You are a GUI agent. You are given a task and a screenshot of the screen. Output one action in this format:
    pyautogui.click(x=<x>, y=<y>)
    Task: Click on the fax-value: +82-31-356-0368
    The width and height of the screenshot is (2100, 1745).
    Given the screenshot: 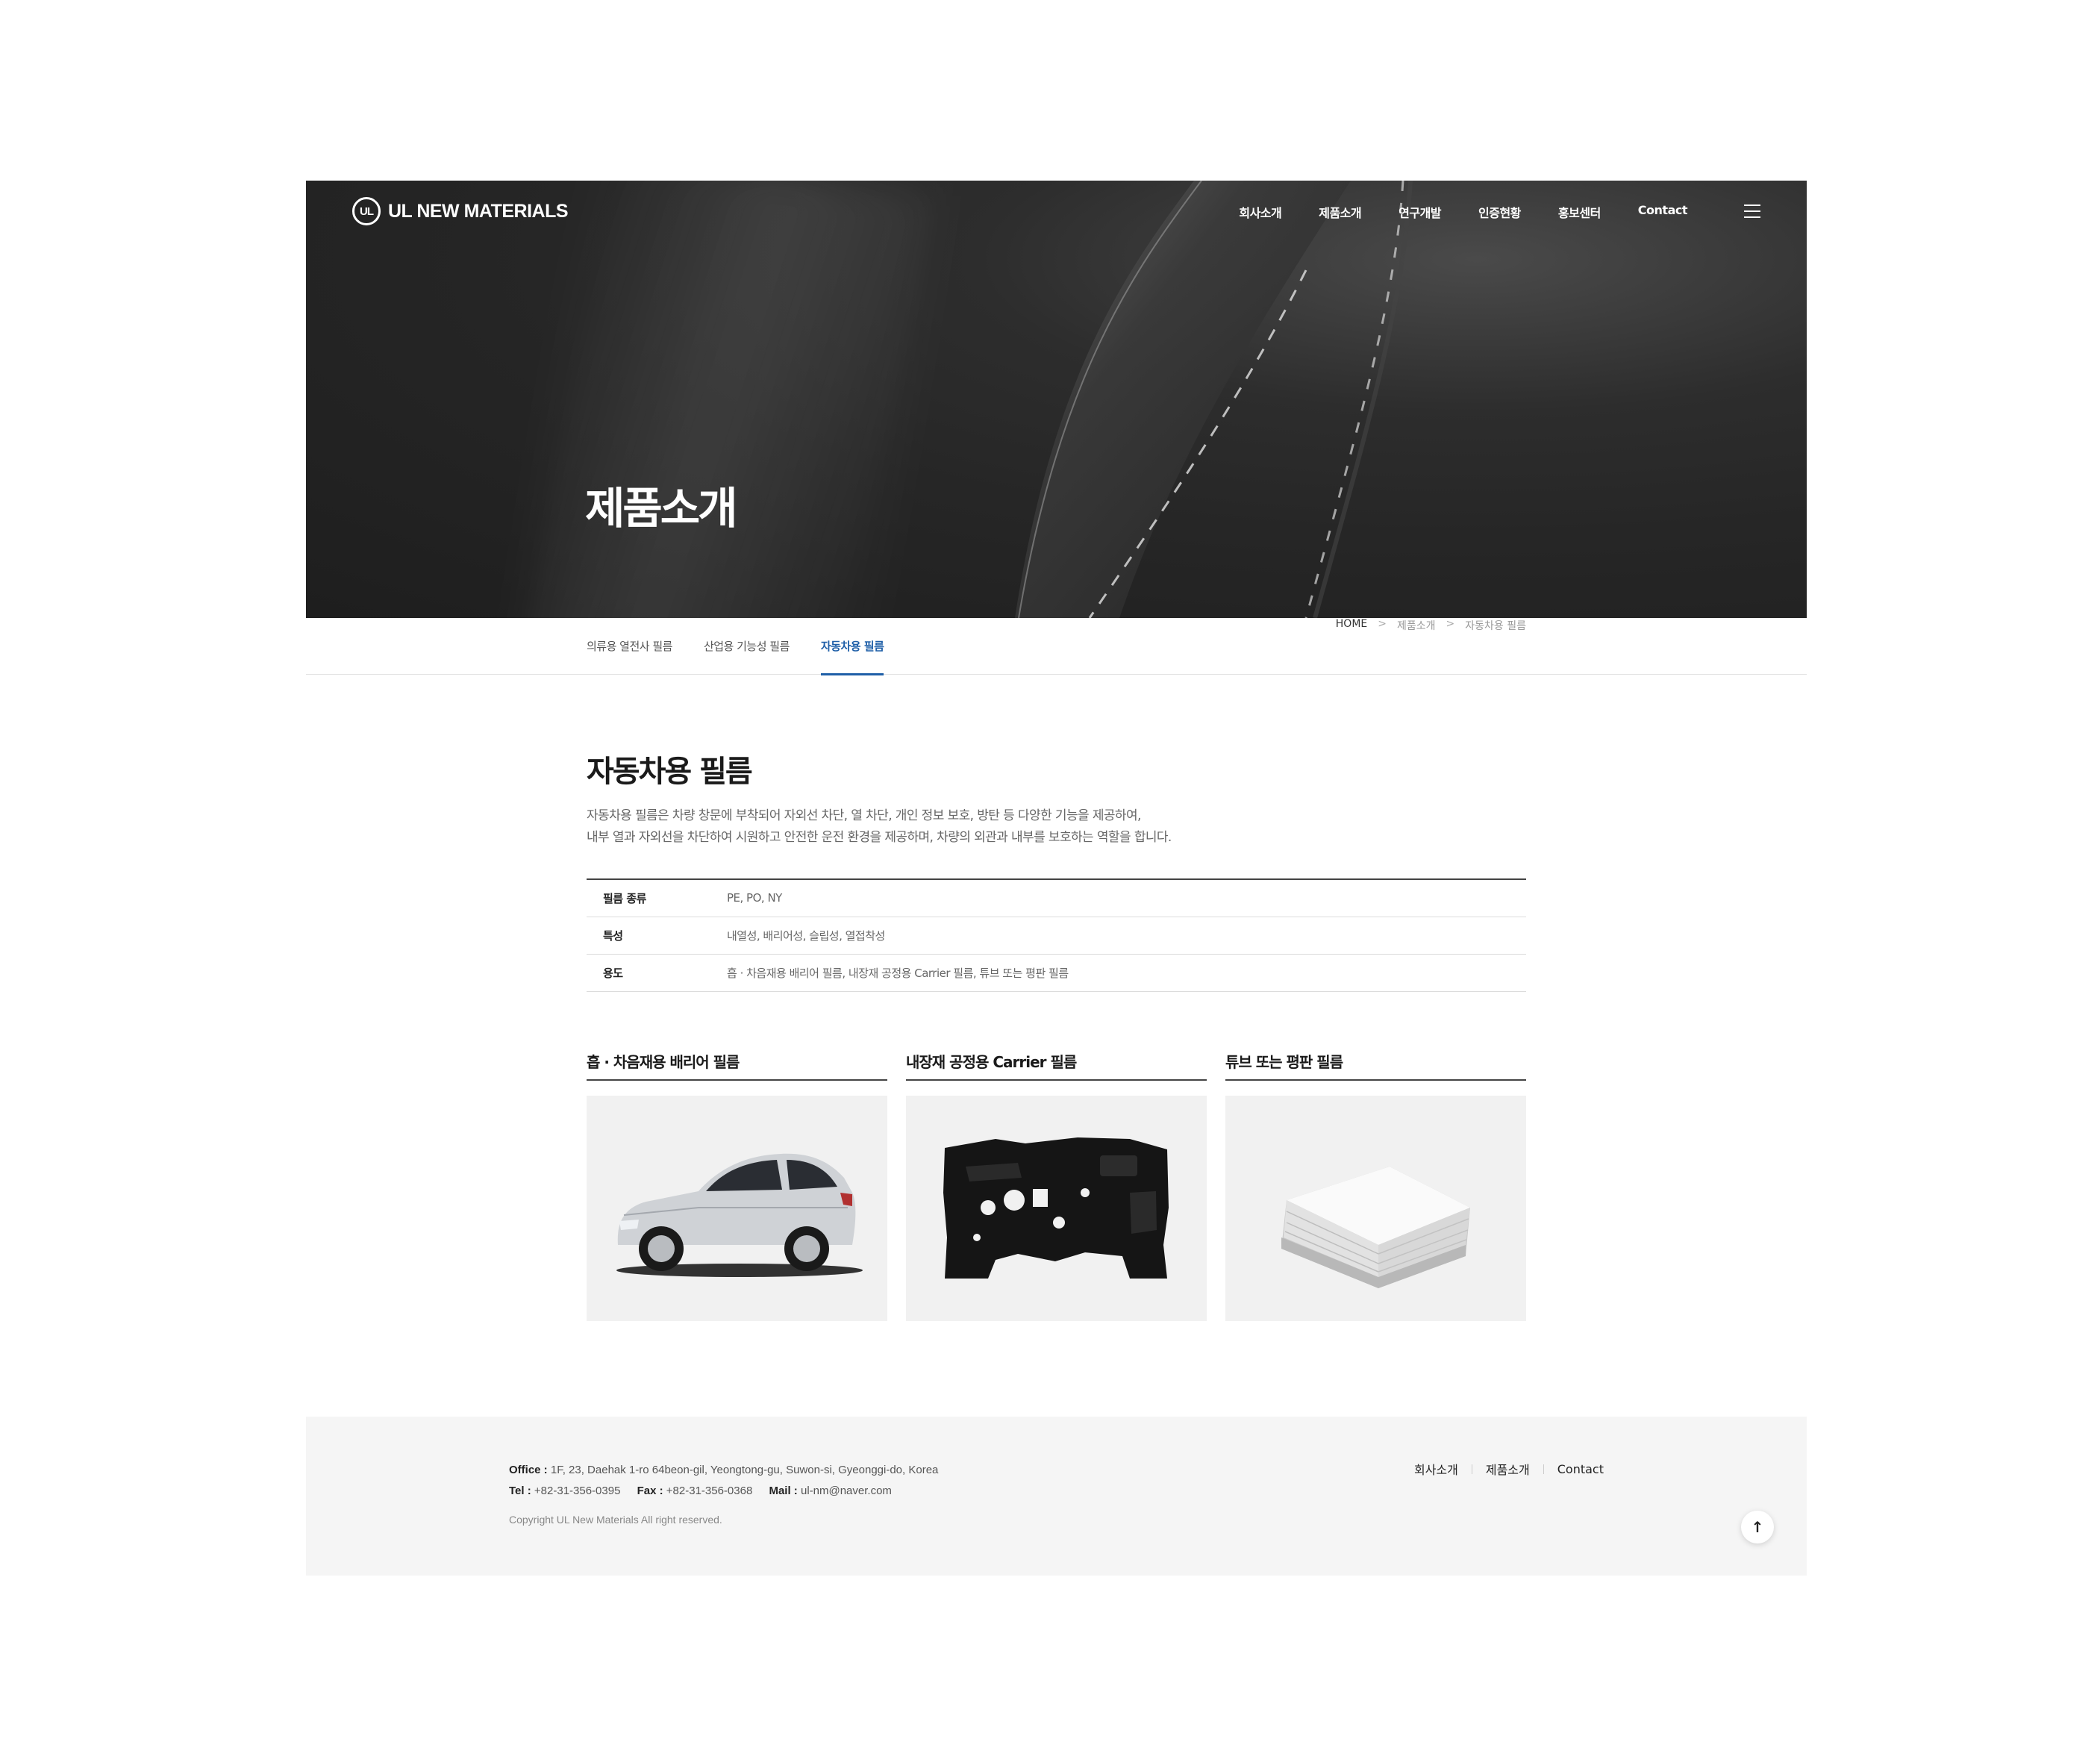 What is the action you would take?
    pyautogui.click(x=709, y=1491)
    